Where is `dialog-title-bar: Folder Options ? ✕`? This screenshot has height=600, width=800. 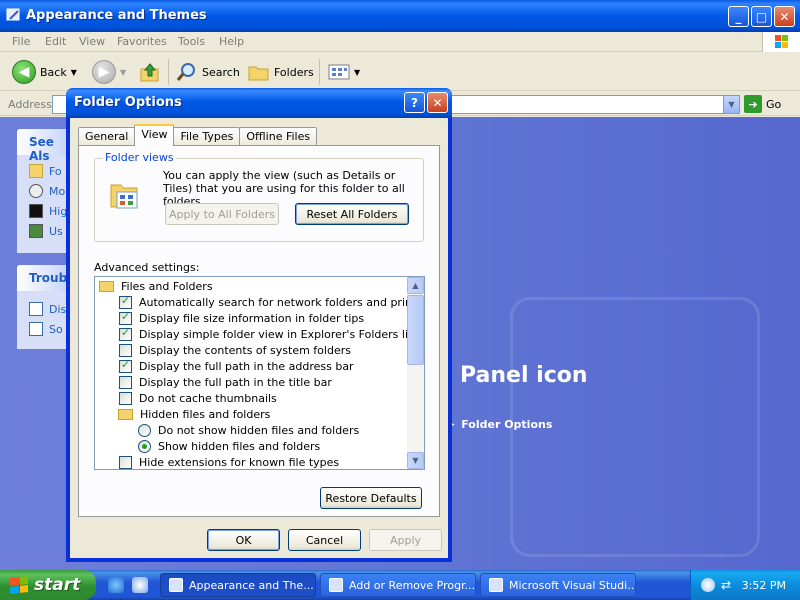 dialog-title-bar: Folder Options ? ✕ is located at coordinates (259, 103).